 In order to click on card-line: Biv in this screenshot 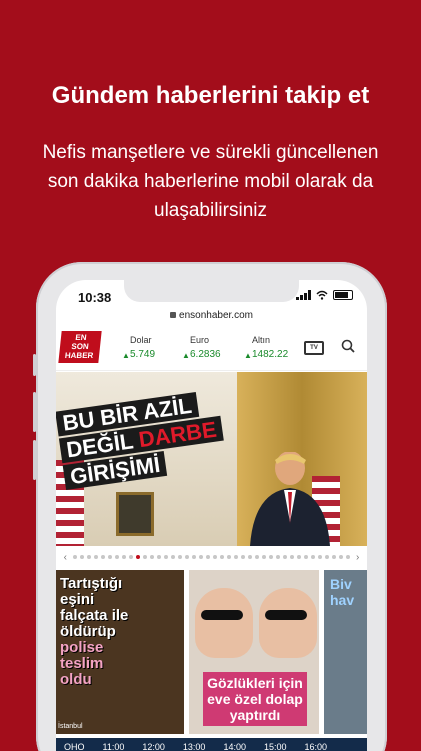, I will do `click(341, 584)`.